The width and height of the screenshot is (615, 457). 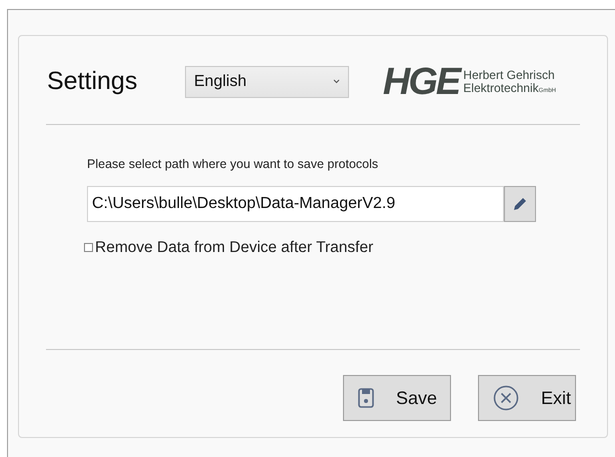 What do you see at coordinates (527, 398) in the screenshot?
I see `exit-button: Exit` at bounding box center [527, 398].